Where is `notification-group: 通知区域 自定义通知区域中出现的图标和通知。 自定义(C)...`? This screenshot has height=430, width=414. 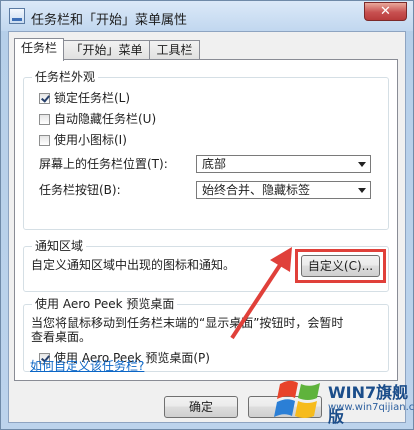 notification-group: 通知区域 自定义通知区域中出现的图标和通知。 自定义(C)... is located at coordinates (206, 265).